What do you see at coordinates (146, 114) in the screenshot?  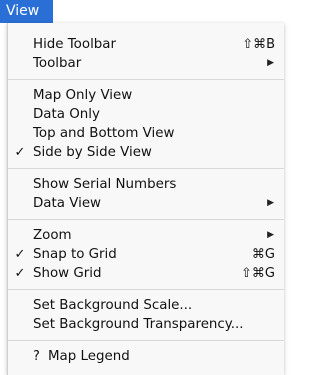 I see `menu-item-data-only: Data Only` at bounding box center [146, 114].